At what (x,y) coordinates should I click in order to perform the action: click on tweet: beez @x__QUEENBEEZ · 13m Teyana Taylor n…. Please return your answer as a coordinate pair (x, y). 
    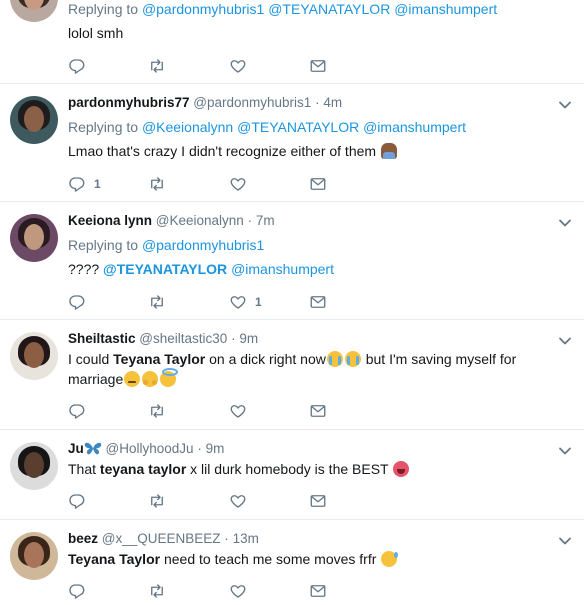
    Looking at the image, I should click on (292, 562).